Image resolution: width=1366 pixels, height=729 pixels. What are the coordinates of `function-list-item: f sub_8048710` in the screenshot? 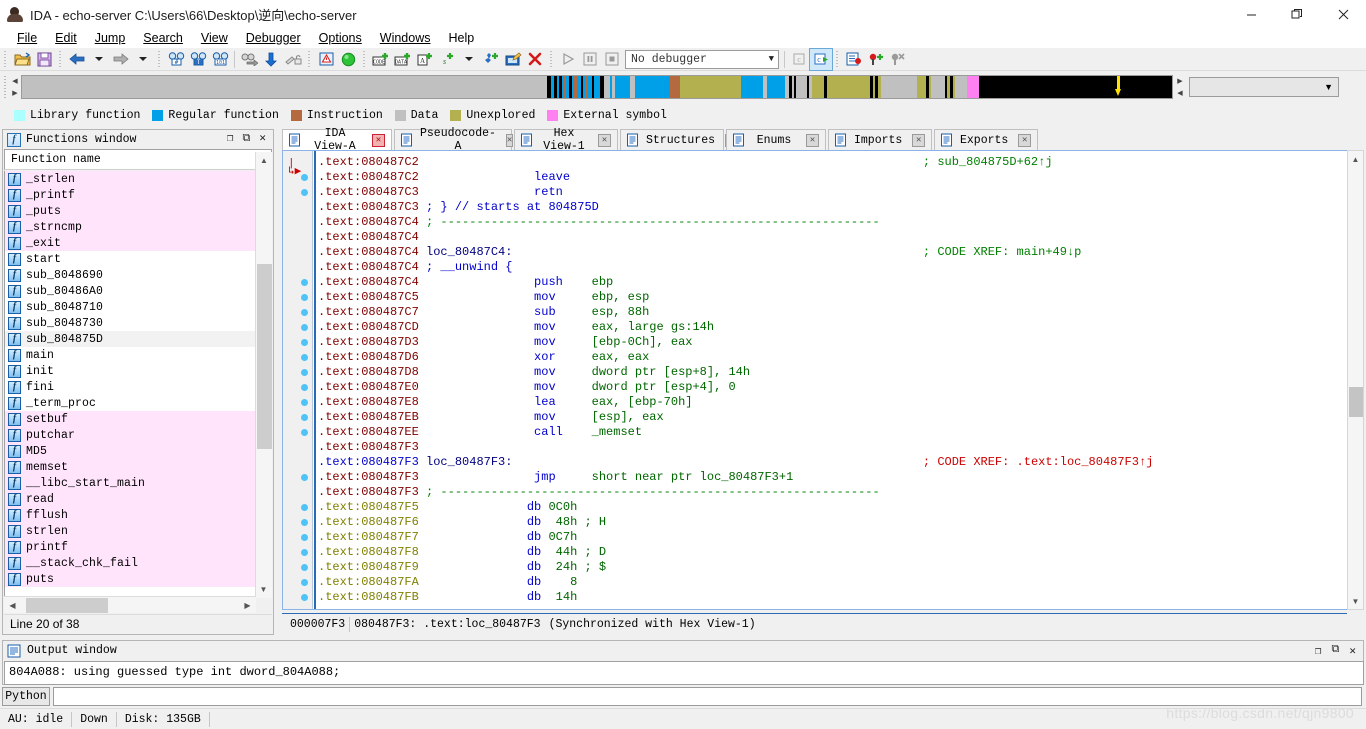 It's located at (130, 307).